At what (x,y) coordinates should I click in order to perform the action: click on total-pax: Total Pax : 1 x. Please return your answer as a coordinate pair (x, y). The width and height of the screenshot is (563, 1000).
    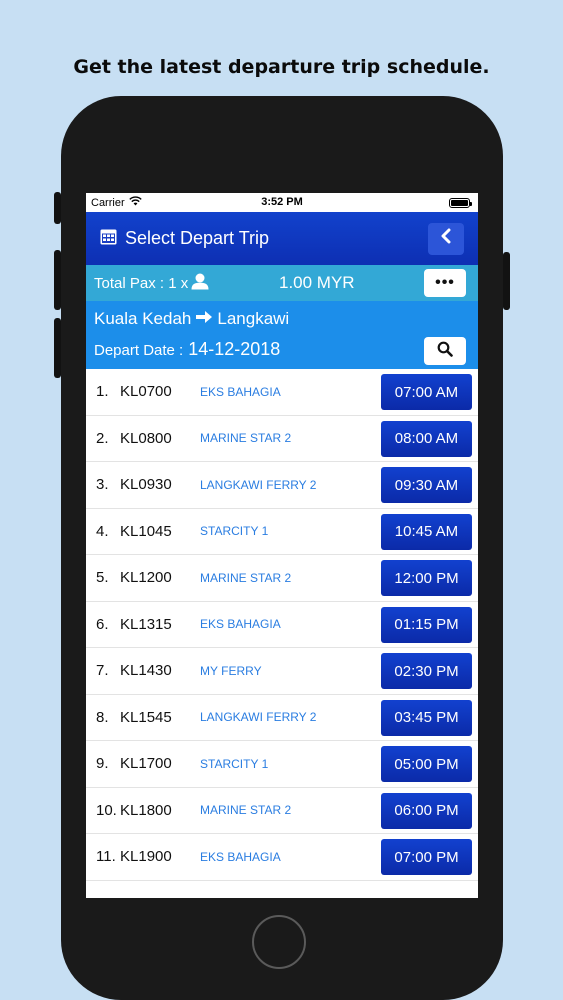
    Looking at the image, I should click on (151, 283).